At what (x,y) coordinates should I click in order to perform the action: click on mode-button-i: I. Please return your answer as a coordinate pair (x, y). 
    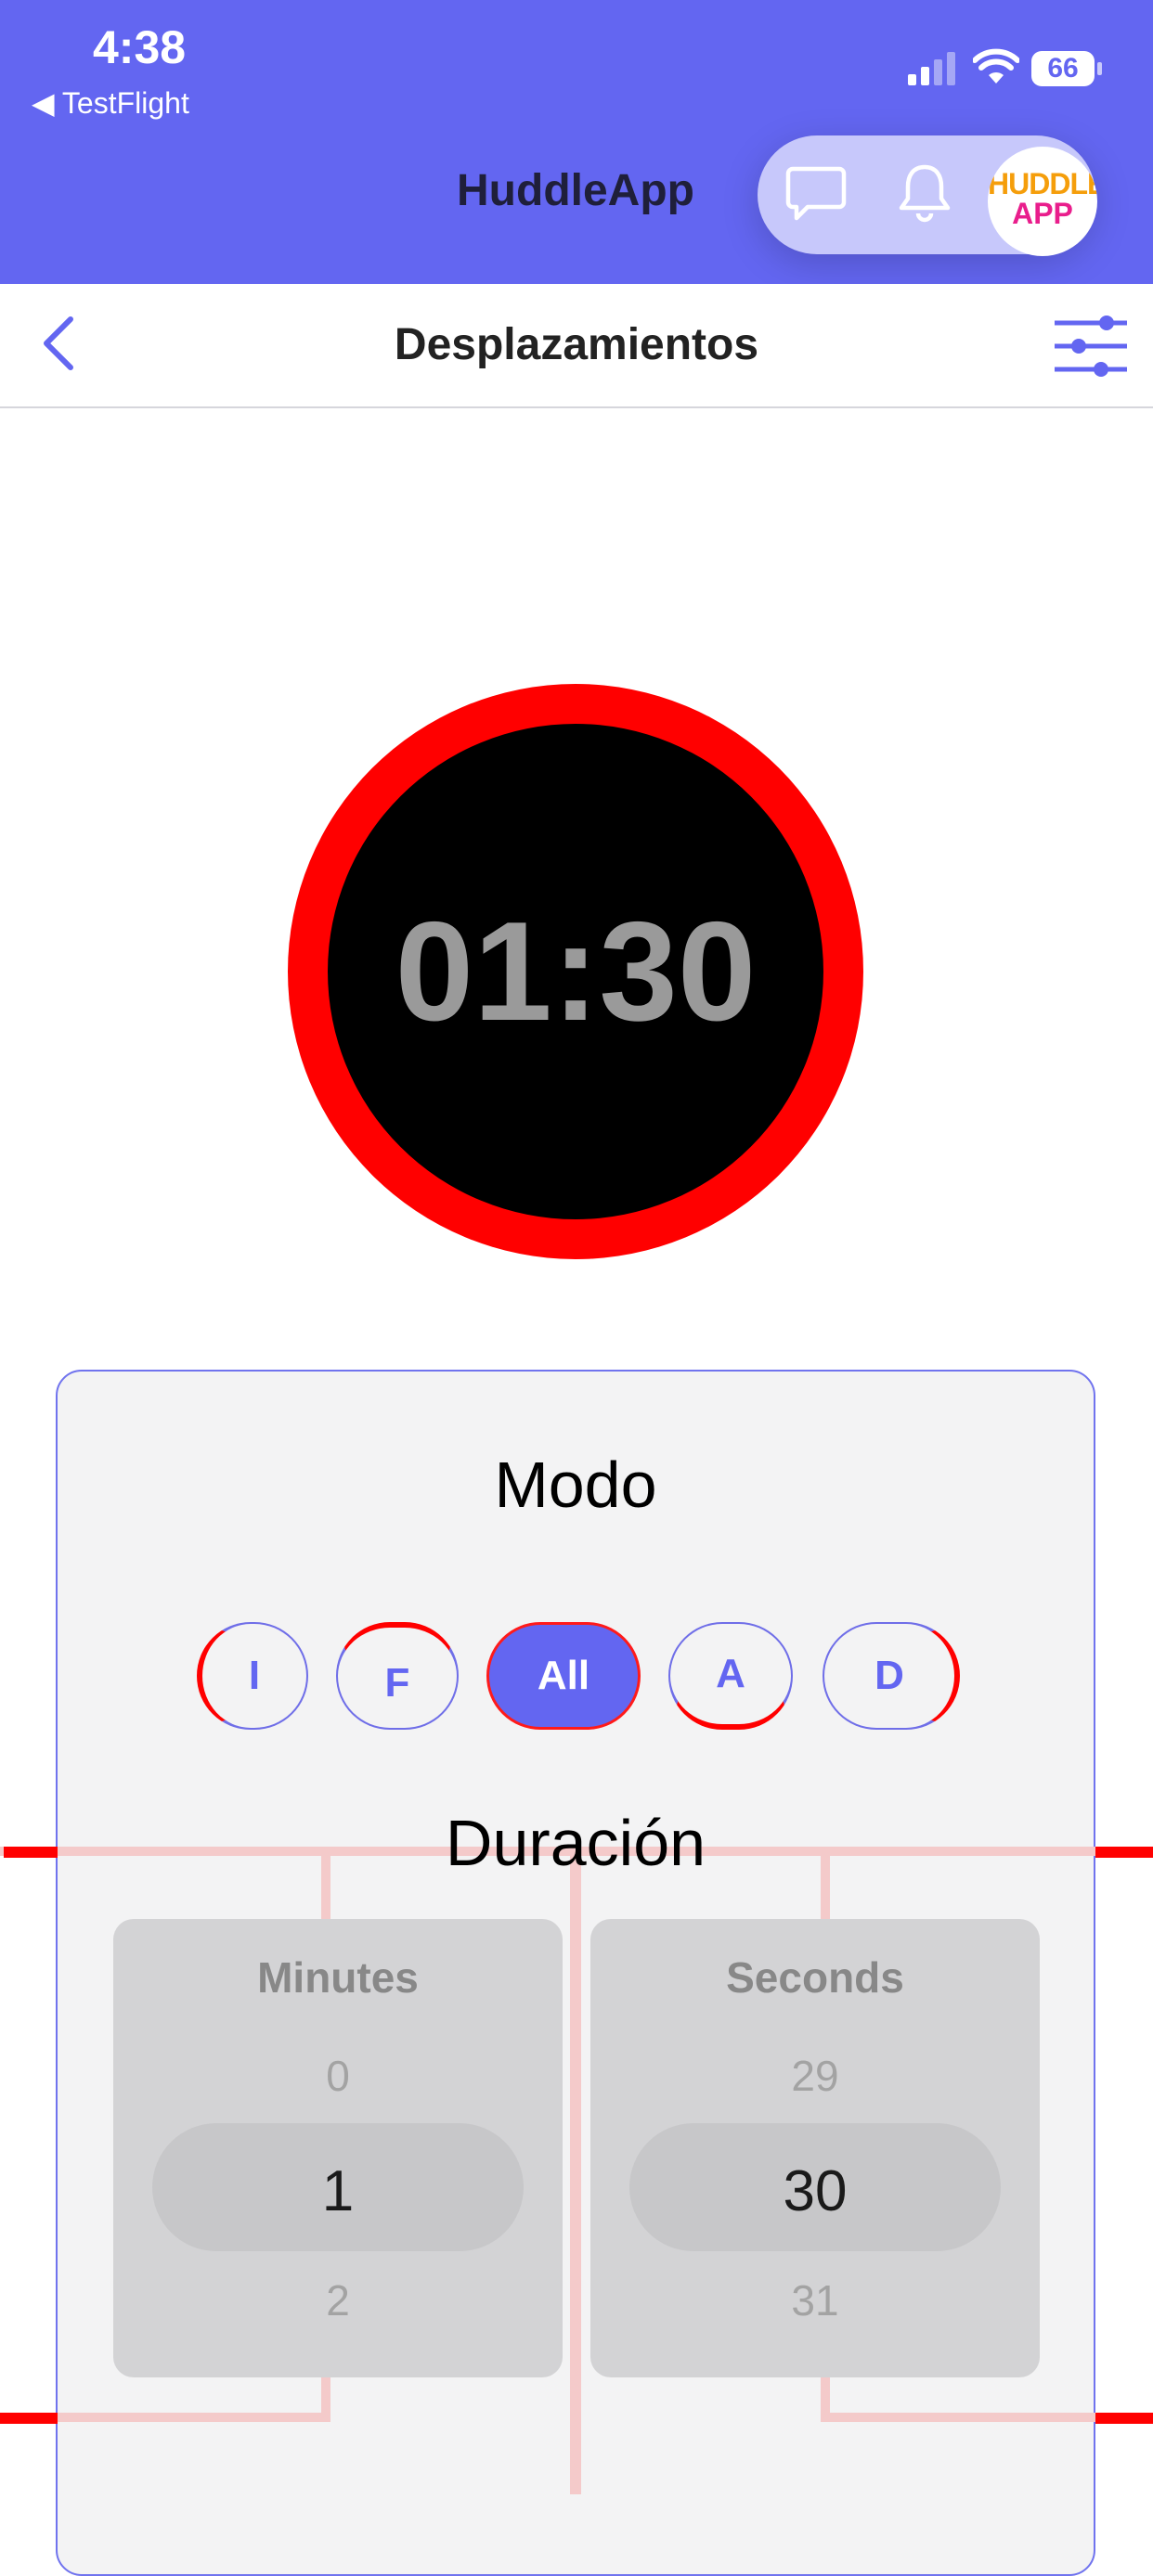
    Looking at the image, I should click on (252, 1676).